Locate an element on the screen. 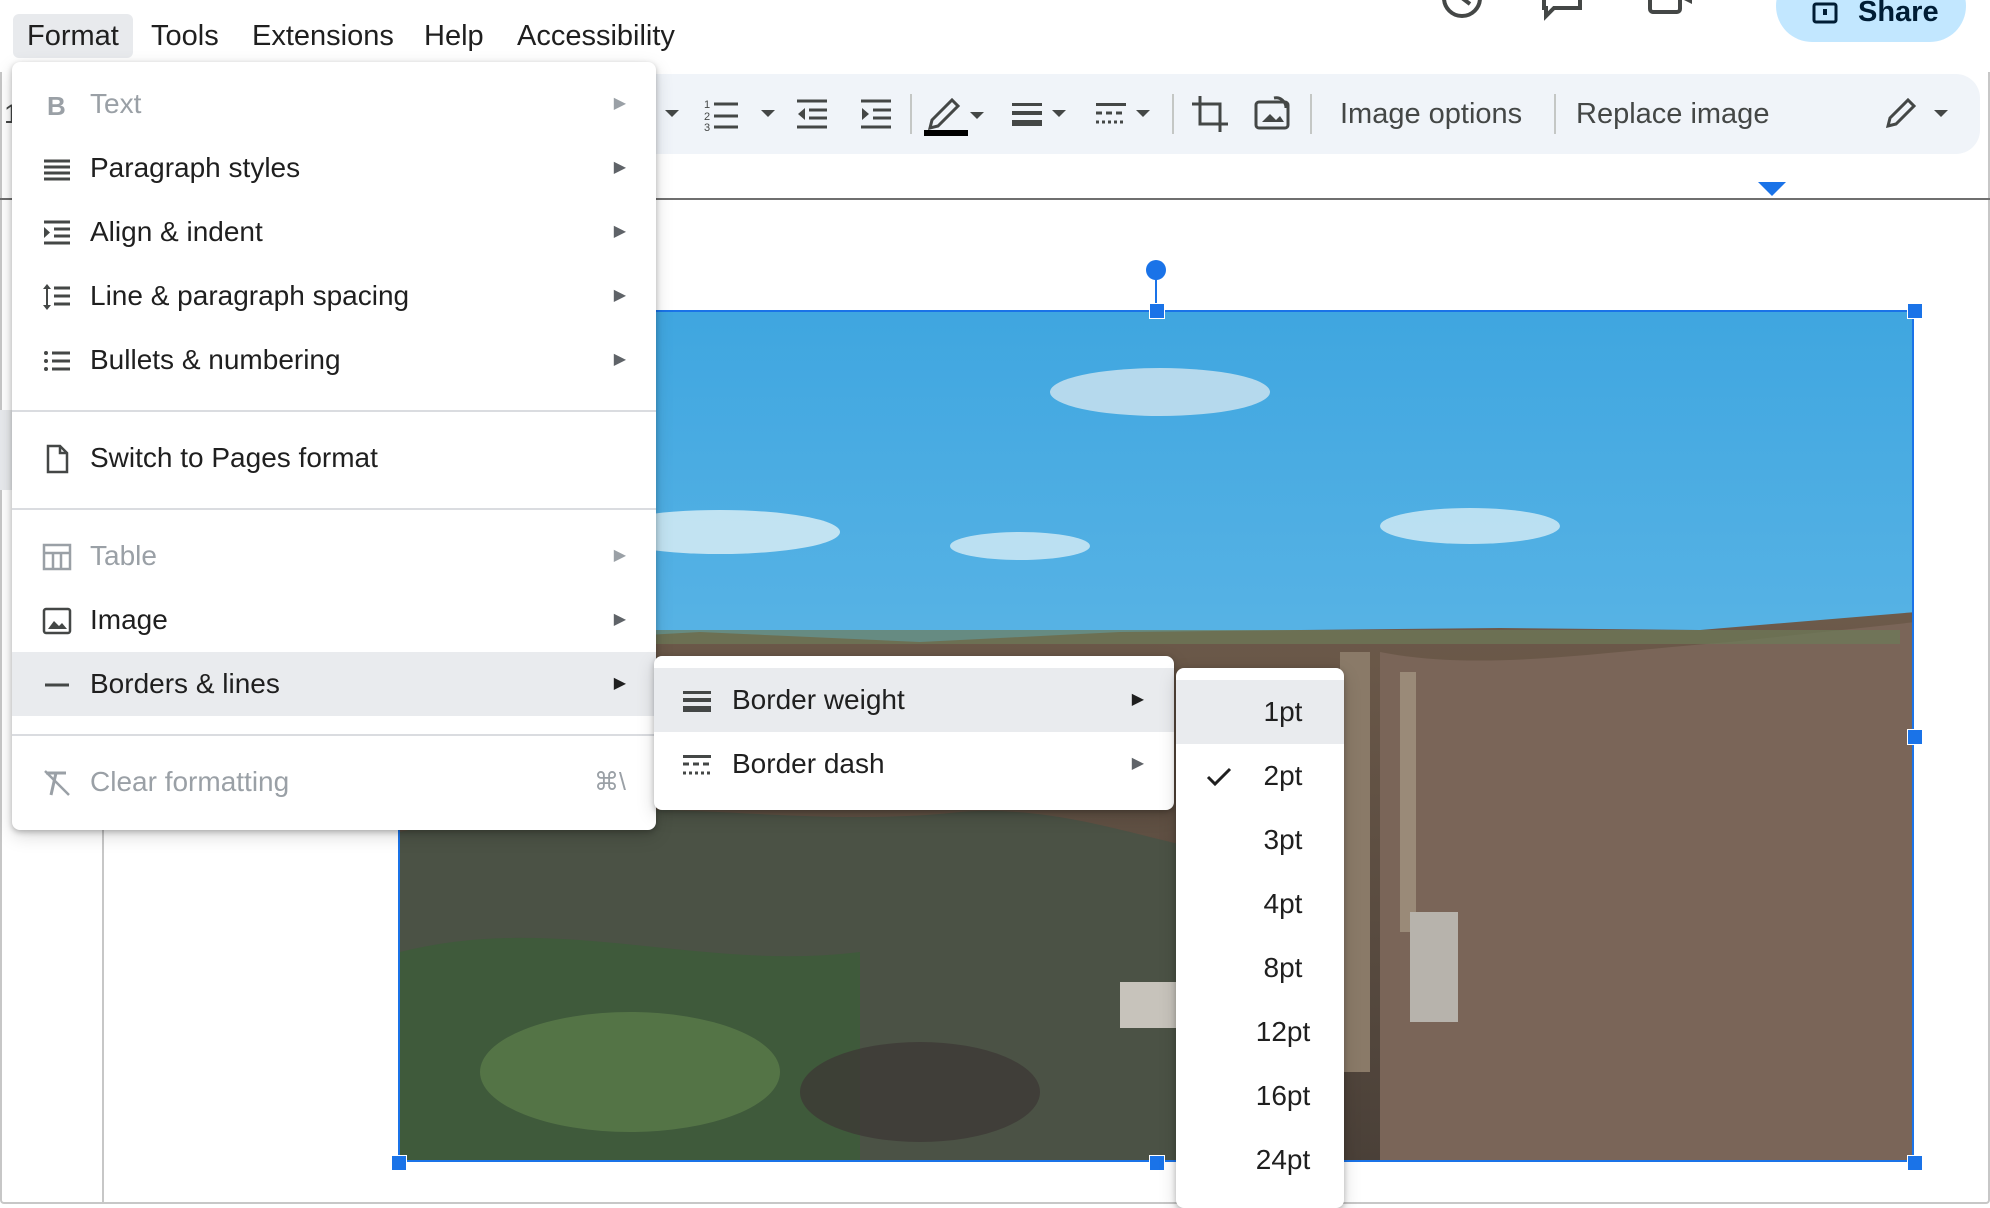  border-weight-submenu: 1pt 2pt 3pt 4pt 8pt 12pt 16pt 24pt is located at coordinates (1260, 938).